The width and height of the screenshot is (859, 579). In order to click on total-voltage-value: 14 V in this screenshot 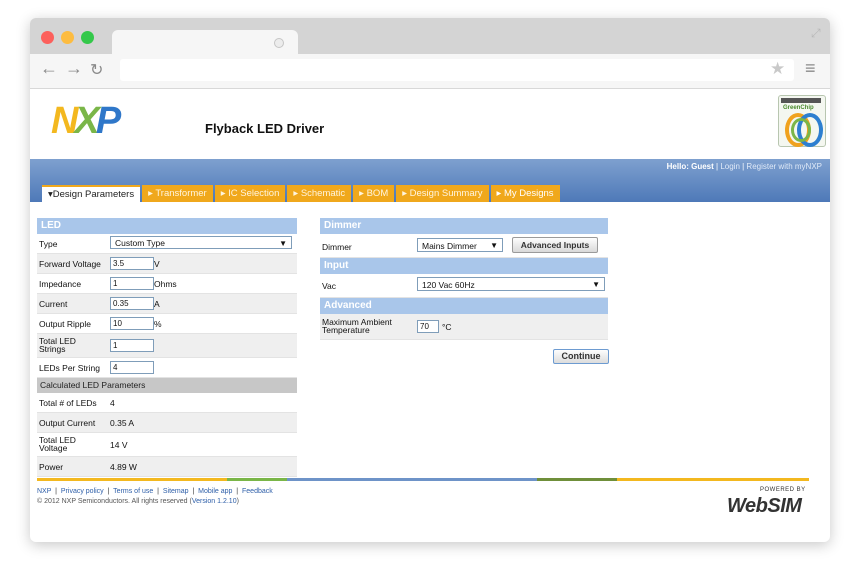, I will do `click(119, 445)`.